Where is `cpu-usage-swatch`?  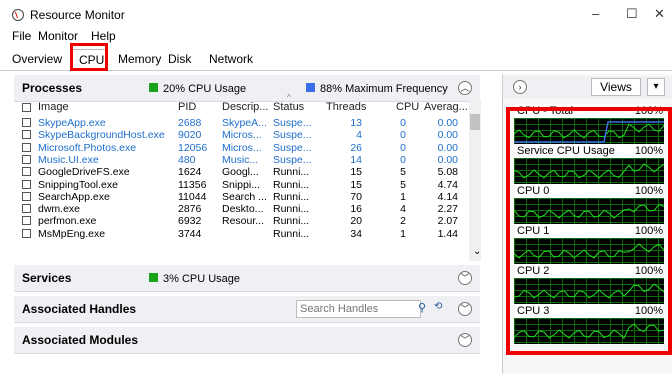
cpu-usage-swatch is located at coordinates (153, 87).